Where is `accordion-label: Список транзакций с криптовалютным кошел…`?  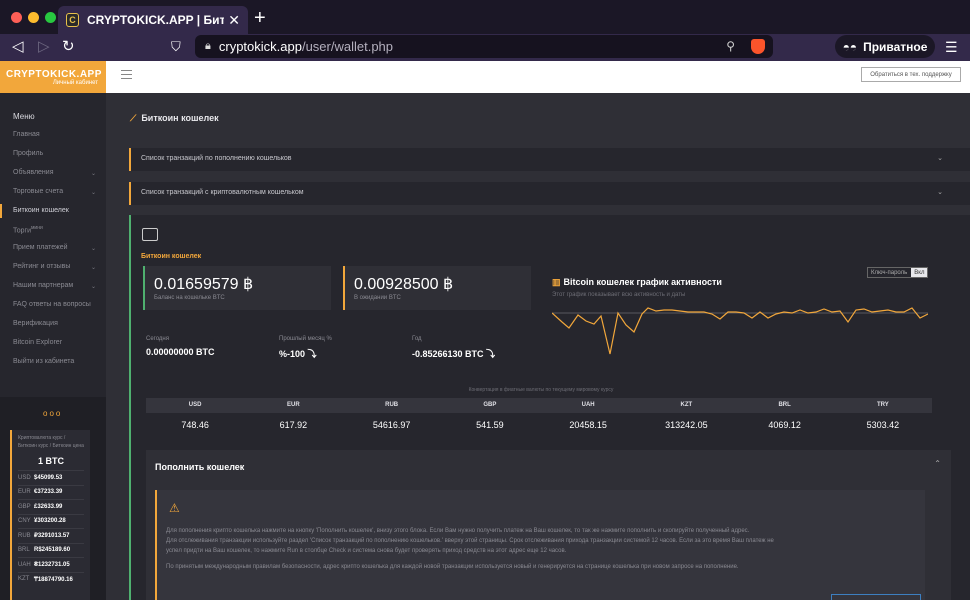 accordion-label: Список транзакций с криптовалютным кошел… is located at coordinates (222, 192).